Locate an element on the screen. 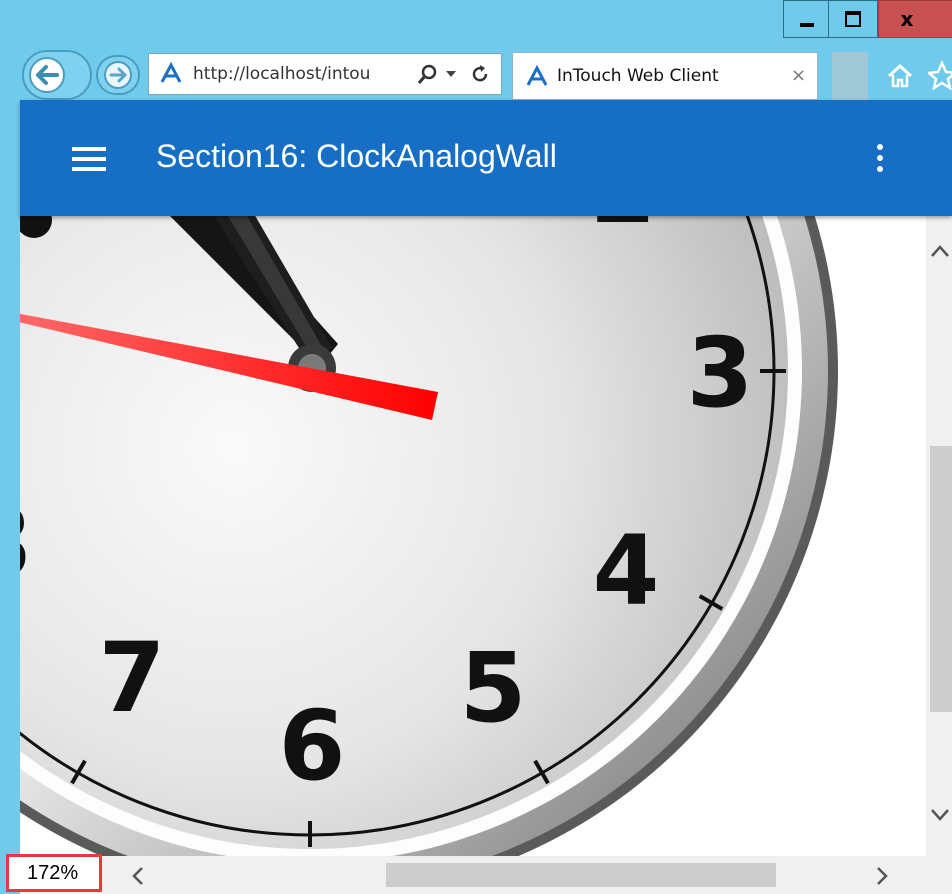 The height and width of the screenshot is (894, 952). chevron-down-icon is located at coordinates (451, 74).